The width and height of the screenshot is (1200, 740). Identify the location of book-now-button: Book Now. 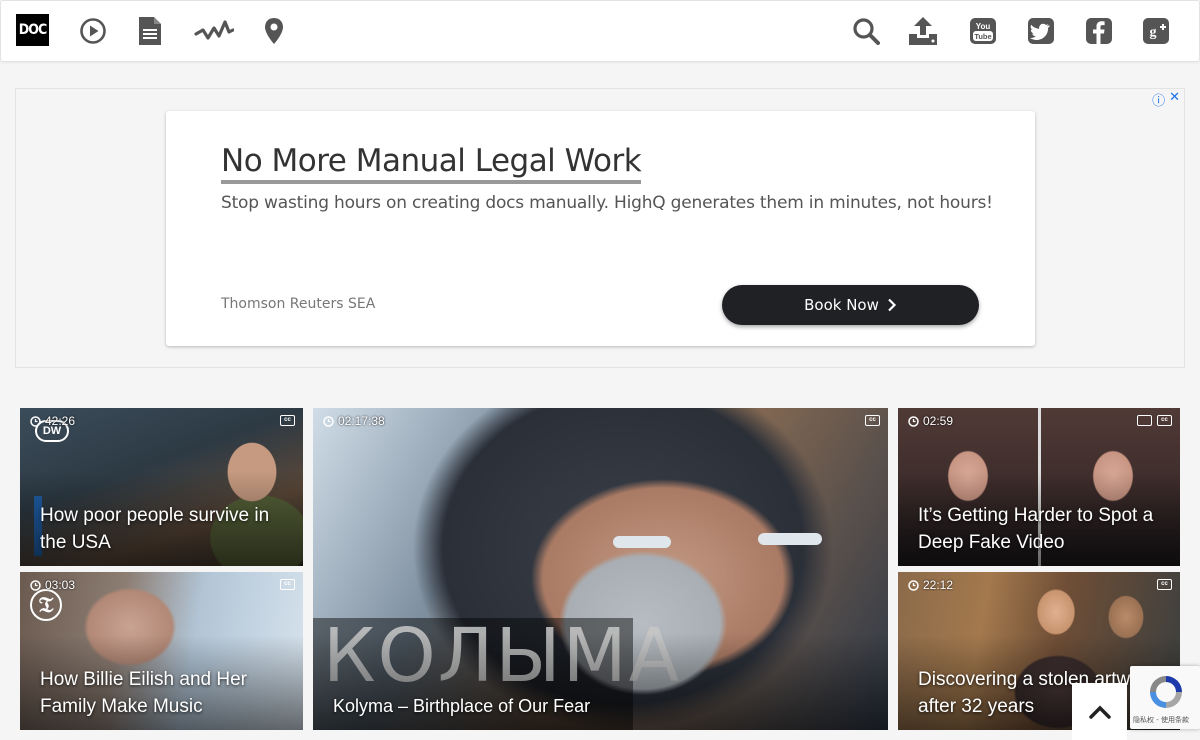
(850, 305).